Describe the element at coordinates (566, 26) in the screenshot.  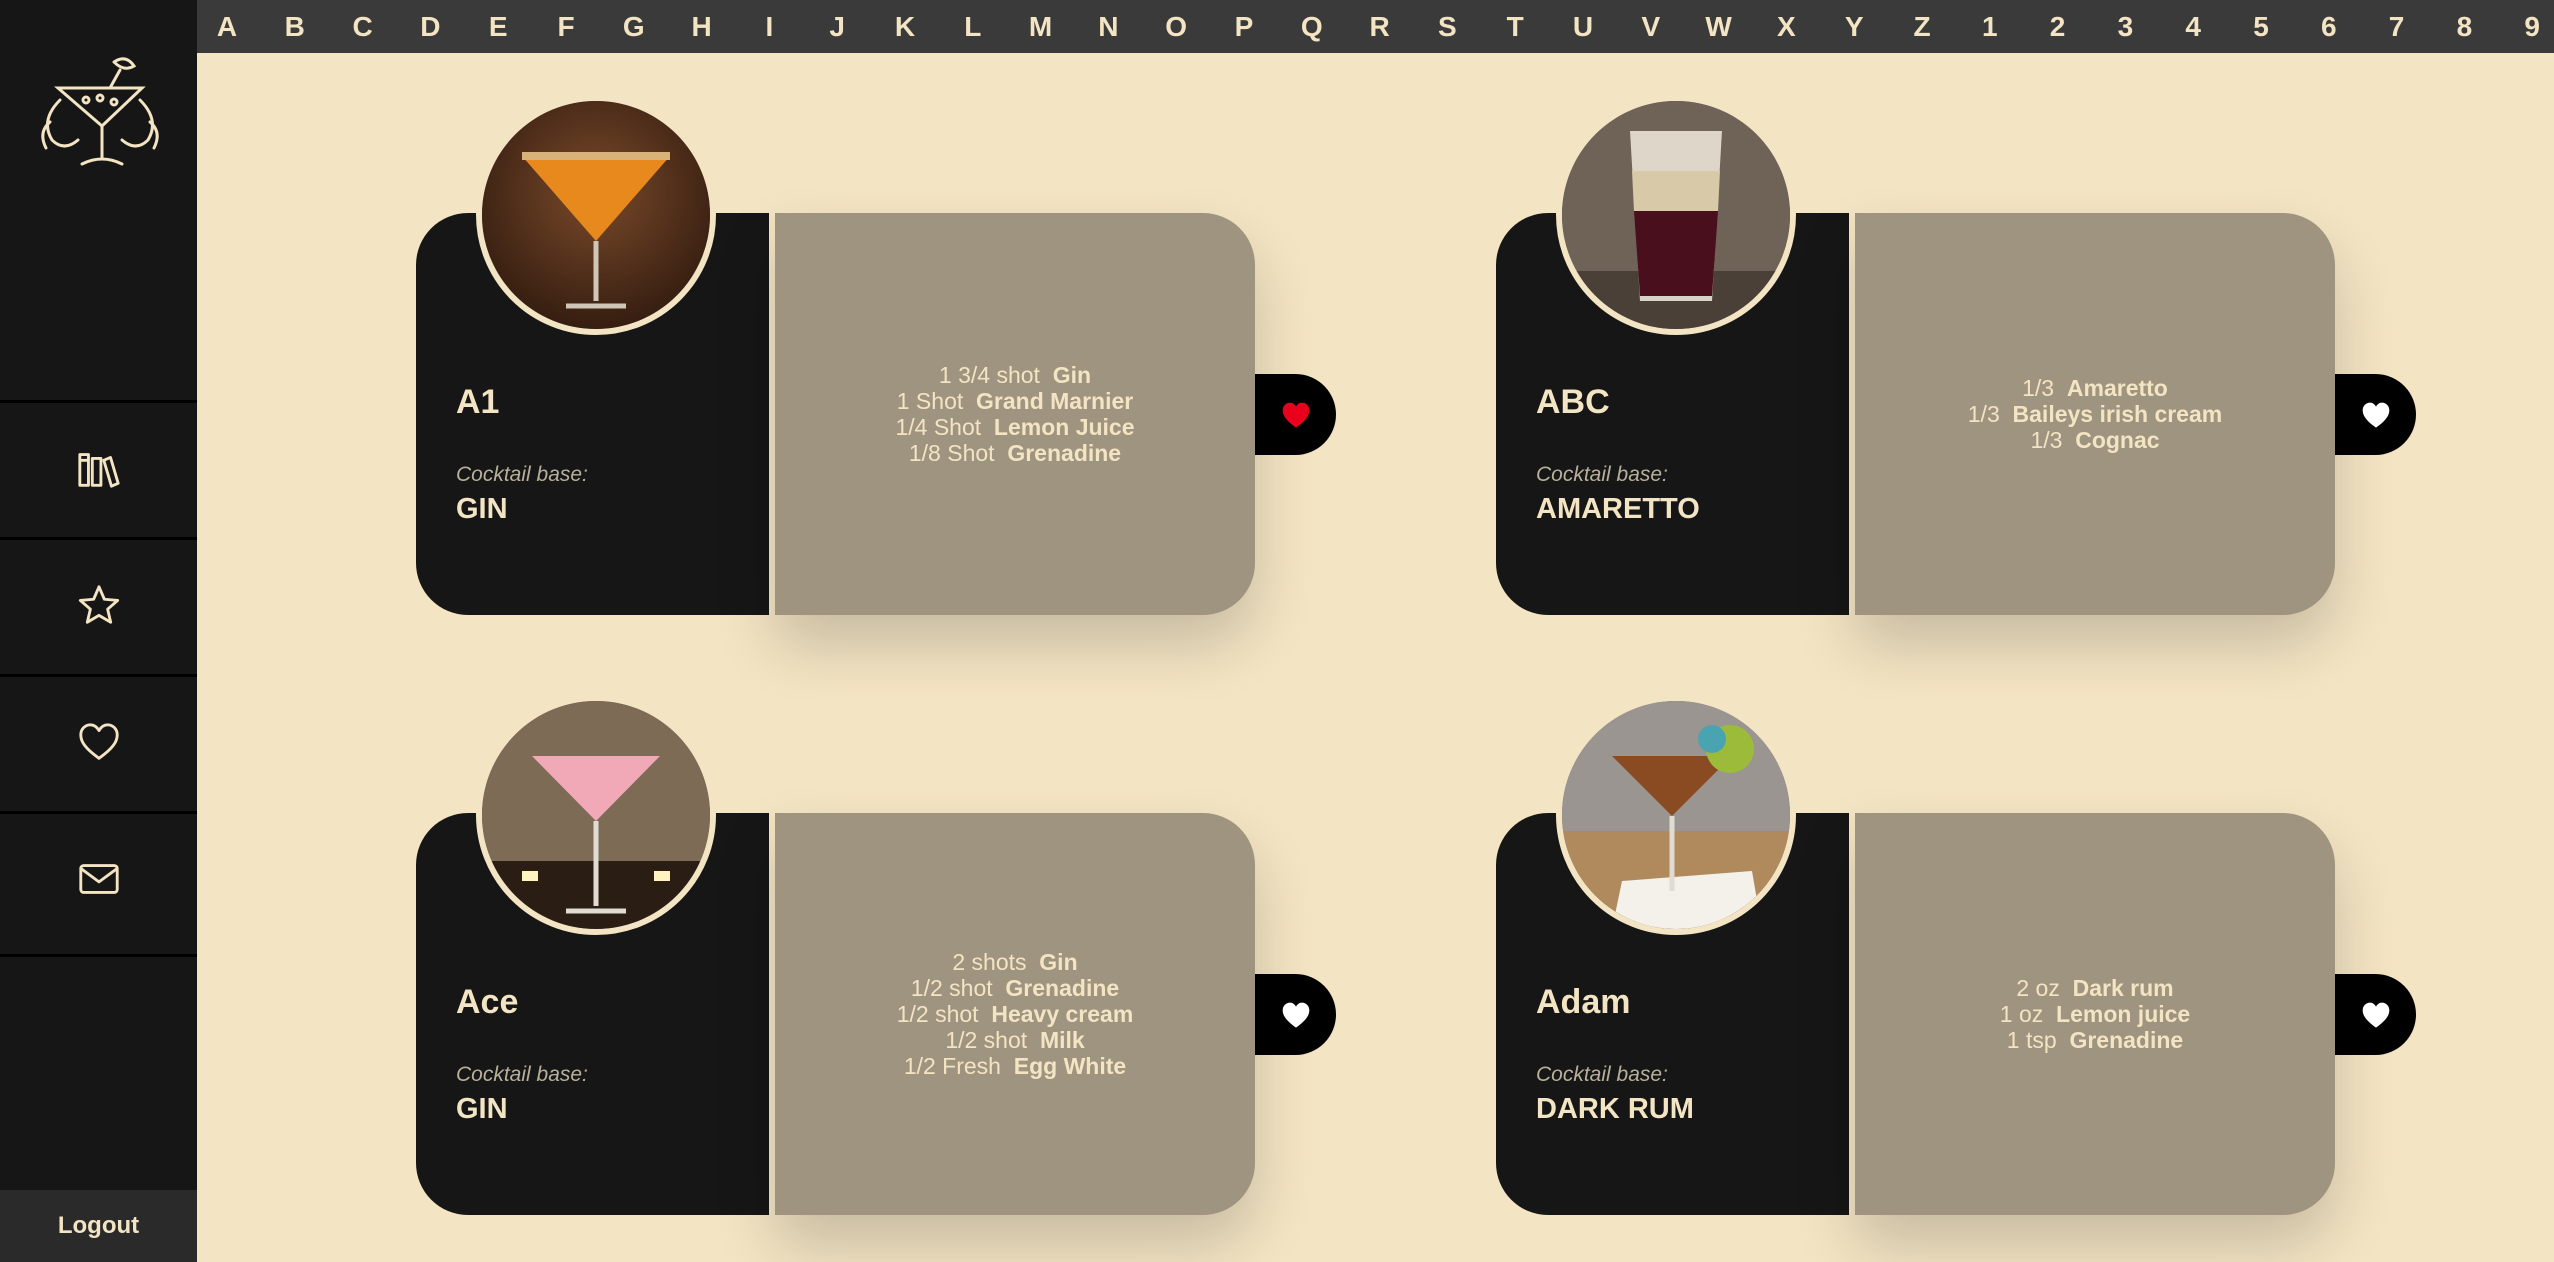
I see `alphabet-letter-f: F` at that location.